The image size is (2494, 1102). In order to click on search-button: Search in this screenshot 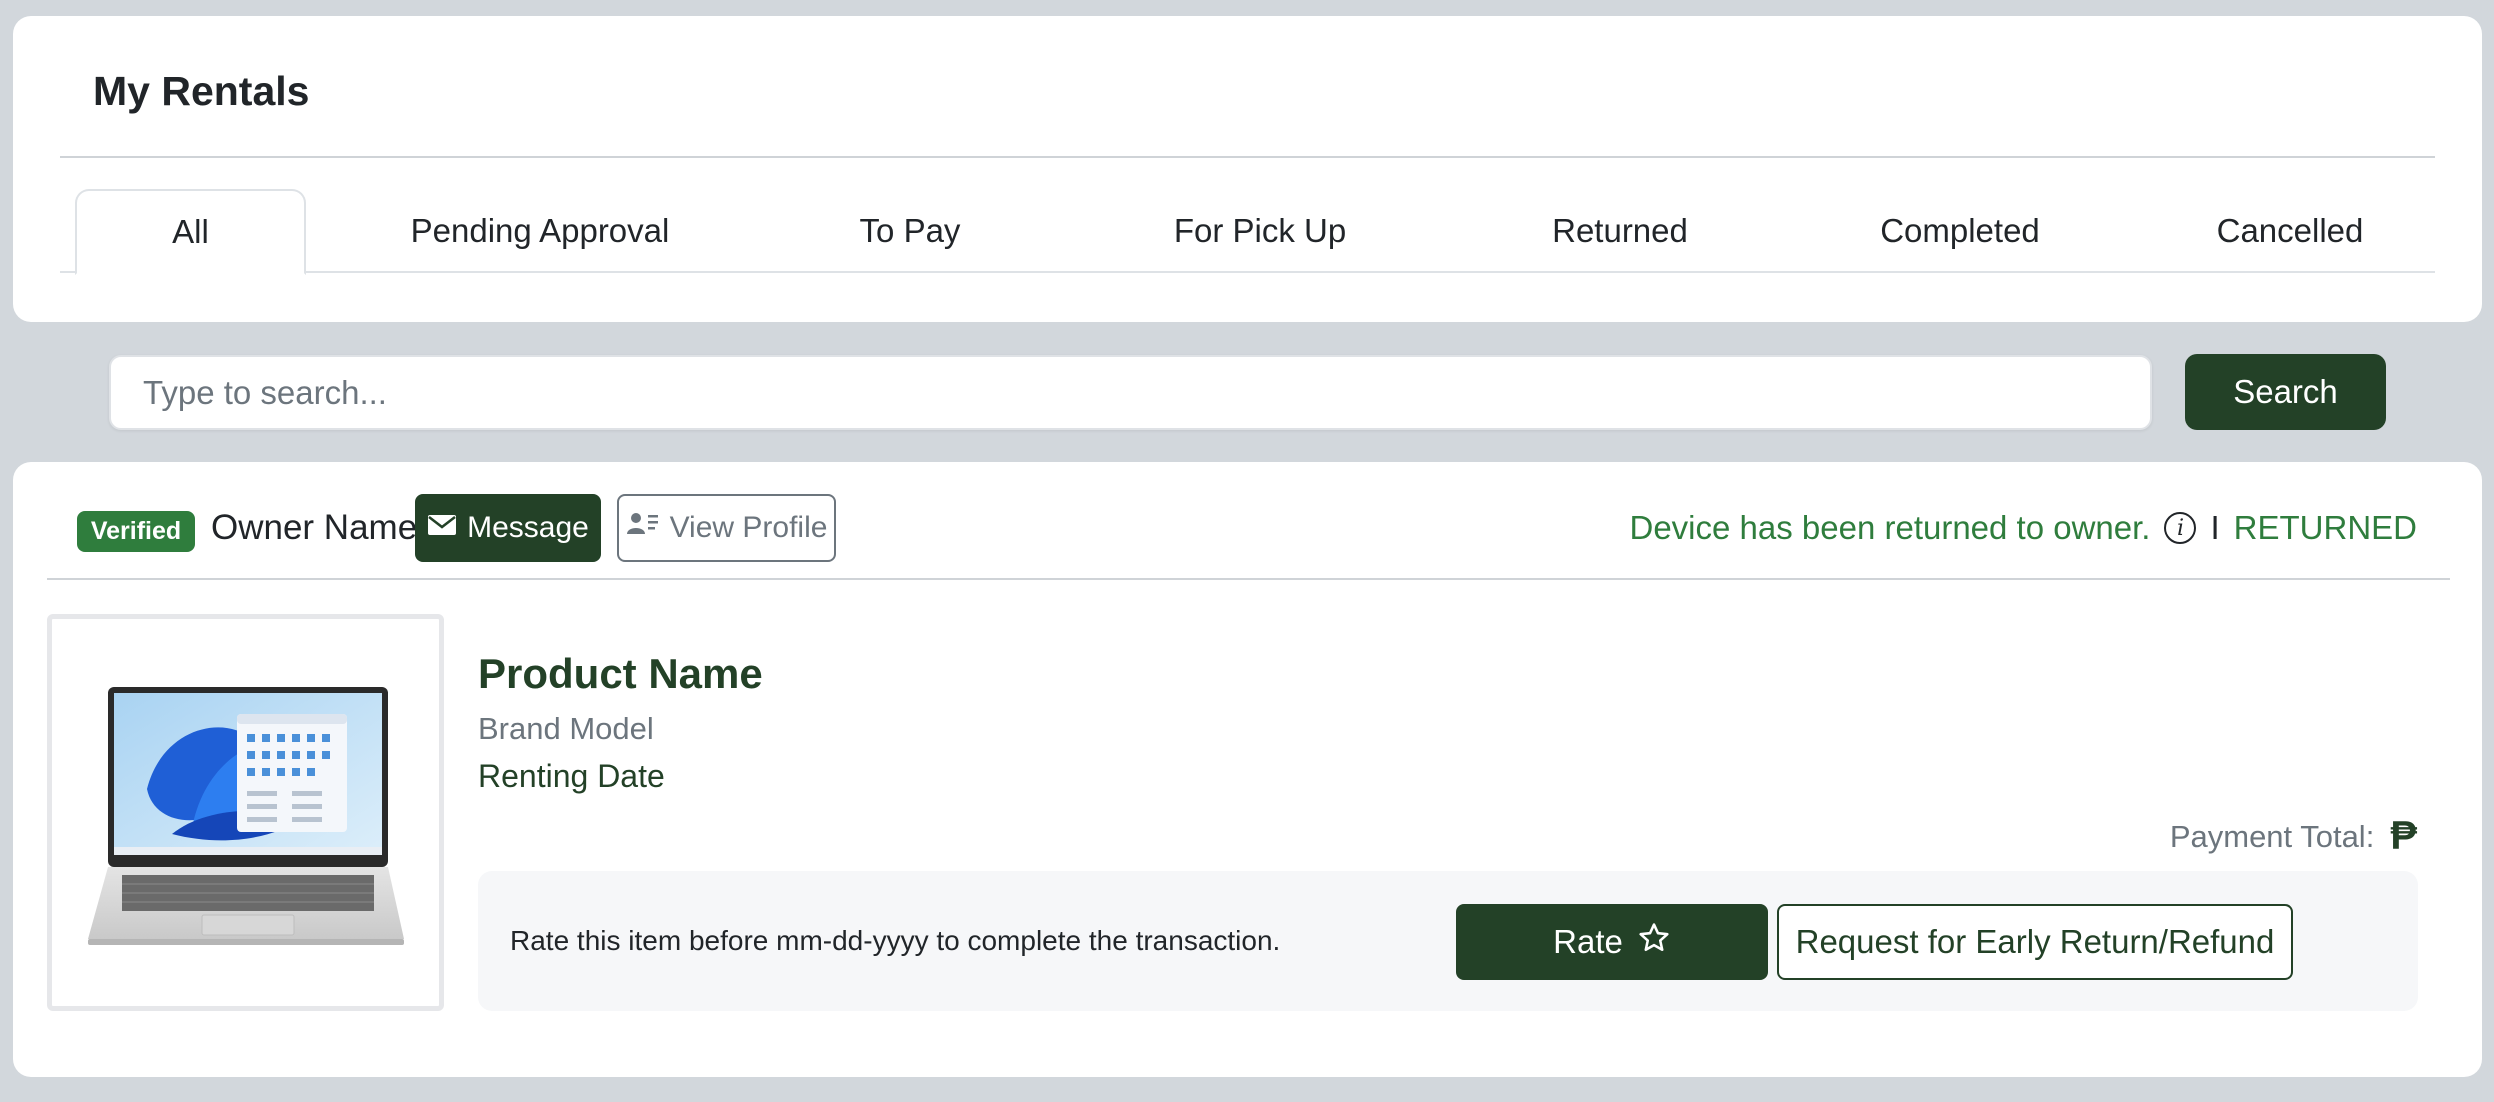, I will do `click(2285, 392)`.